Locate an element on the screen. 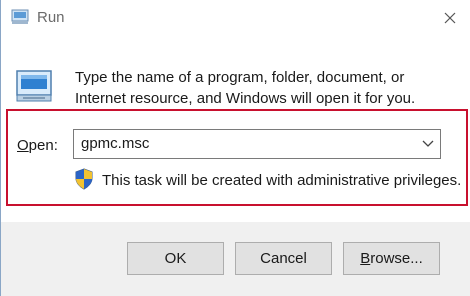 The width and height of the screenshot is (470, 296). window-title: Run is located at coordinates (51, 17).